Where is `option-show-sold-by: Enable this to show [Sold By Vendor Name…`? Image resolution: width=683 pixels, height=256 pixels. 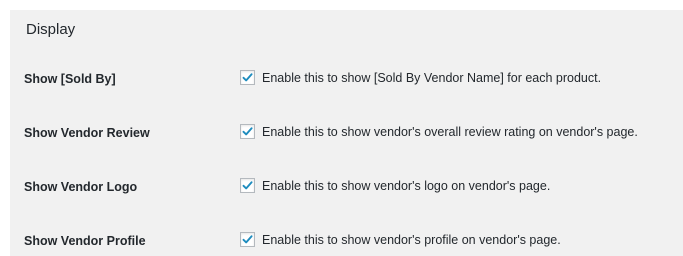
option-show-sold-by: Enable this to show [Sold By Vendor Name… is located at coordinates (420, 77).